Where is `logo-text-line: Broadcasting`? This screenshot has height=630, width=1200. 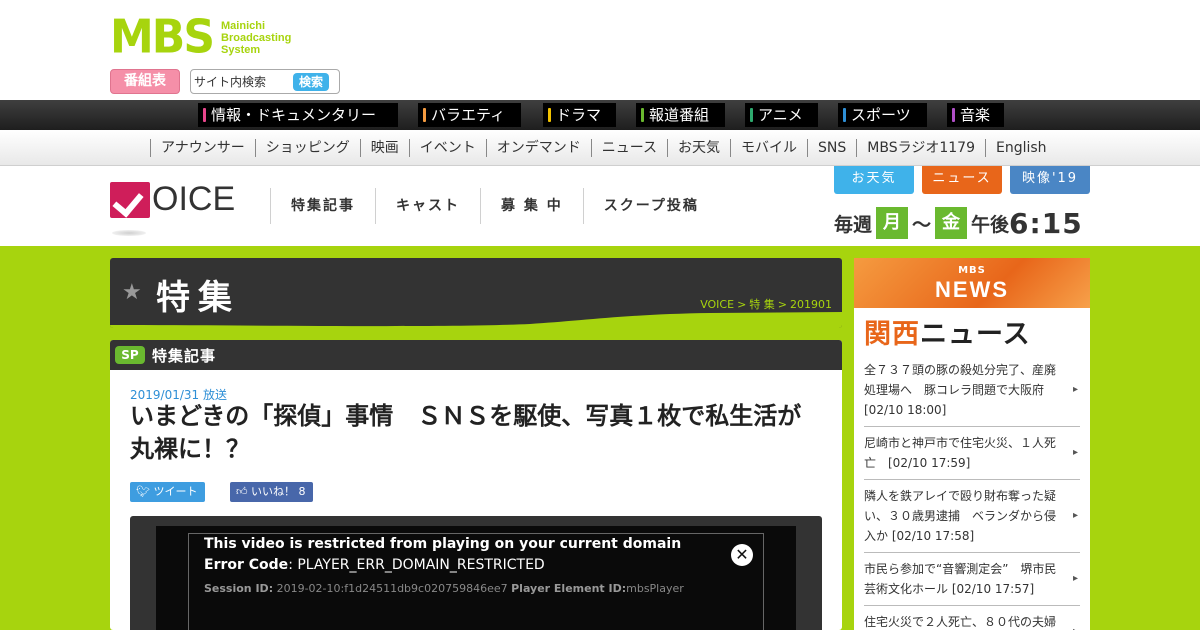 logo-text-line: Broadcasting is located at coordinates (256, 38).